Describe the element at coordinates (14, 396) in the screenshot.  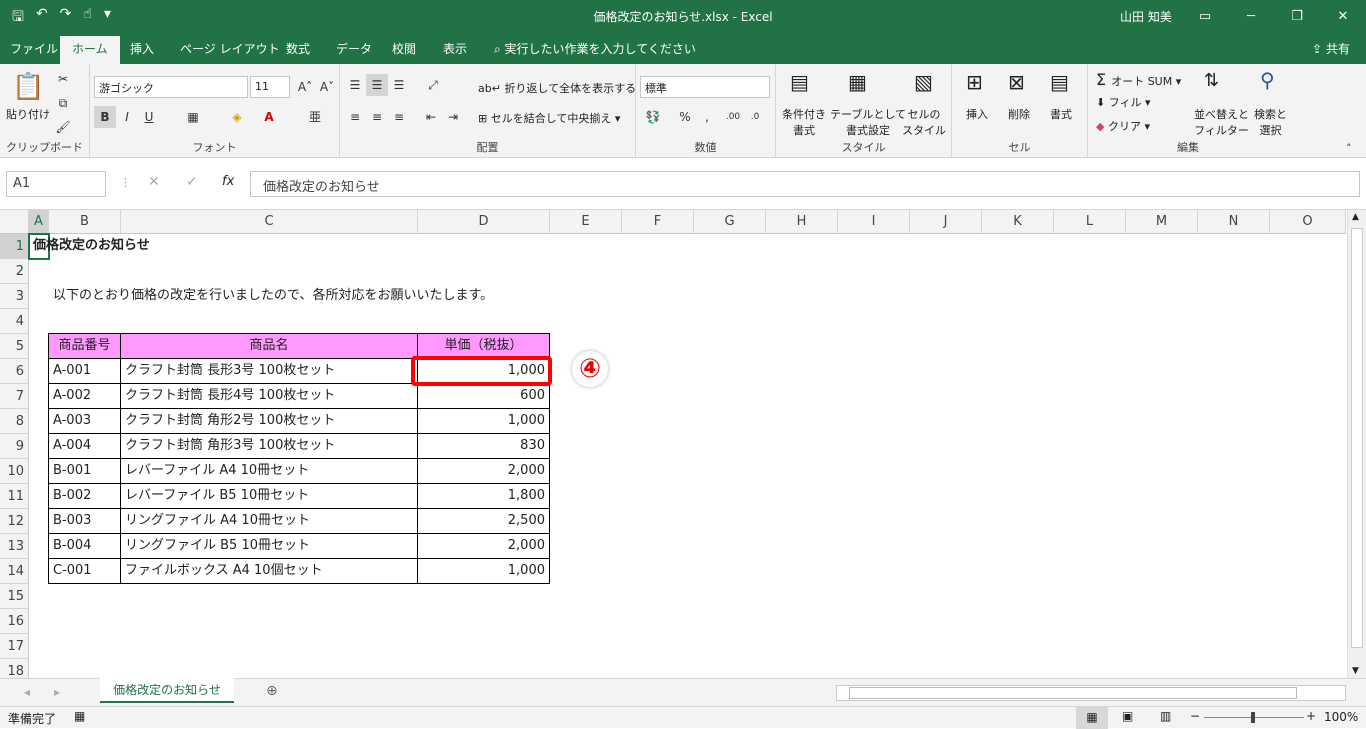
I see `row-header-7: 7` at that location.